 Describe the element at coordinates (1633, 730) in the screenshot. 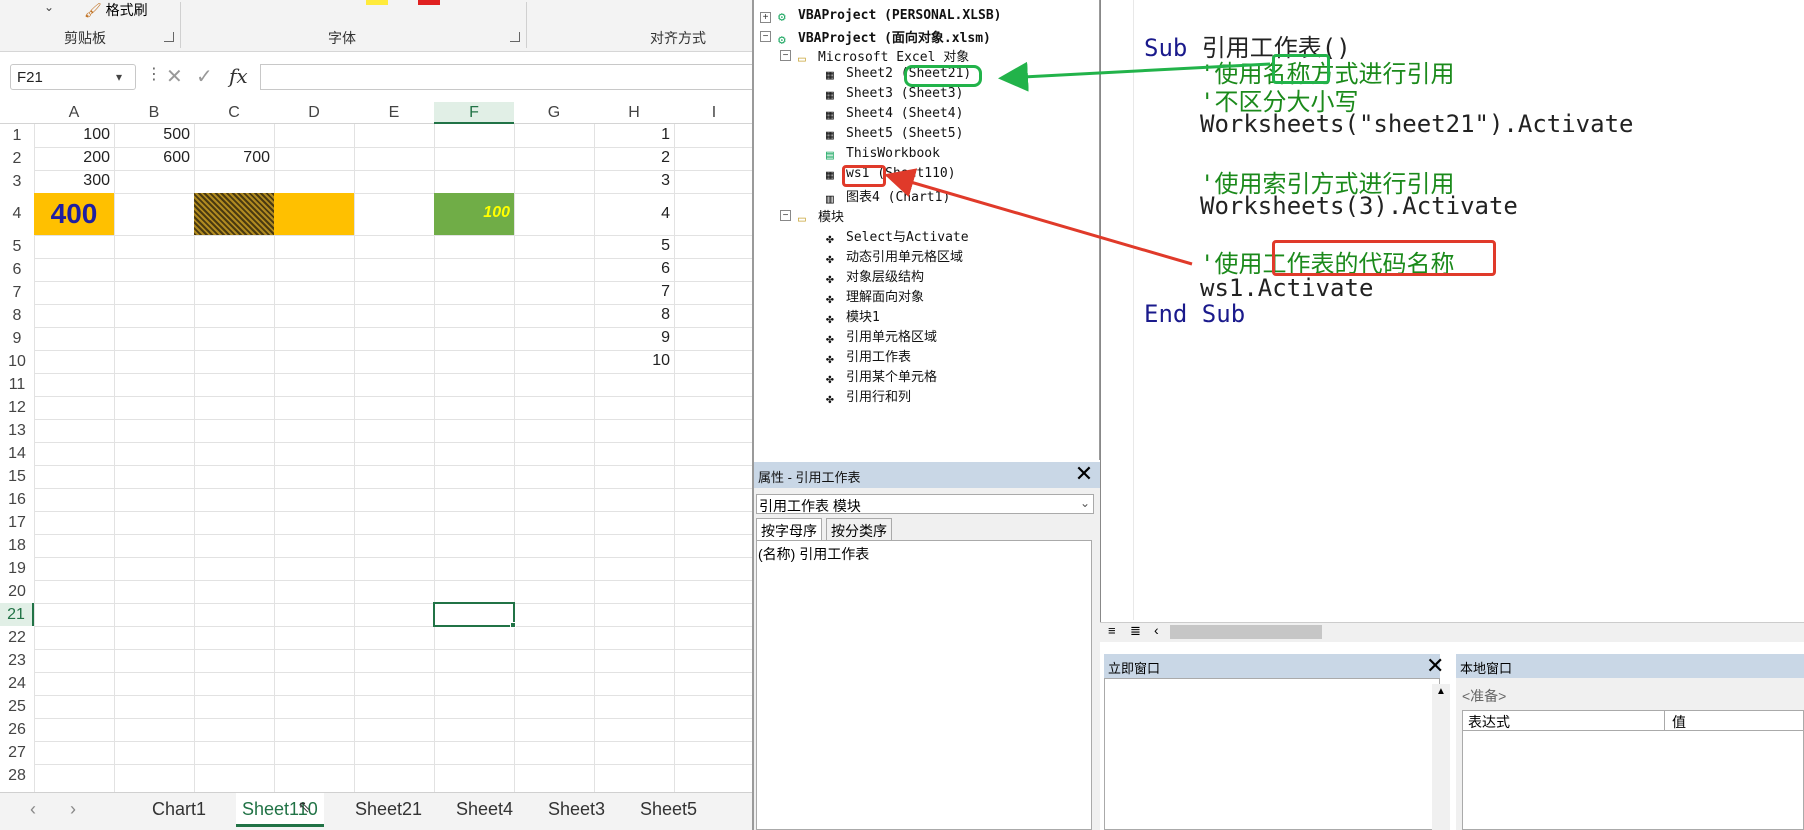

I see `header-divider` at that location.